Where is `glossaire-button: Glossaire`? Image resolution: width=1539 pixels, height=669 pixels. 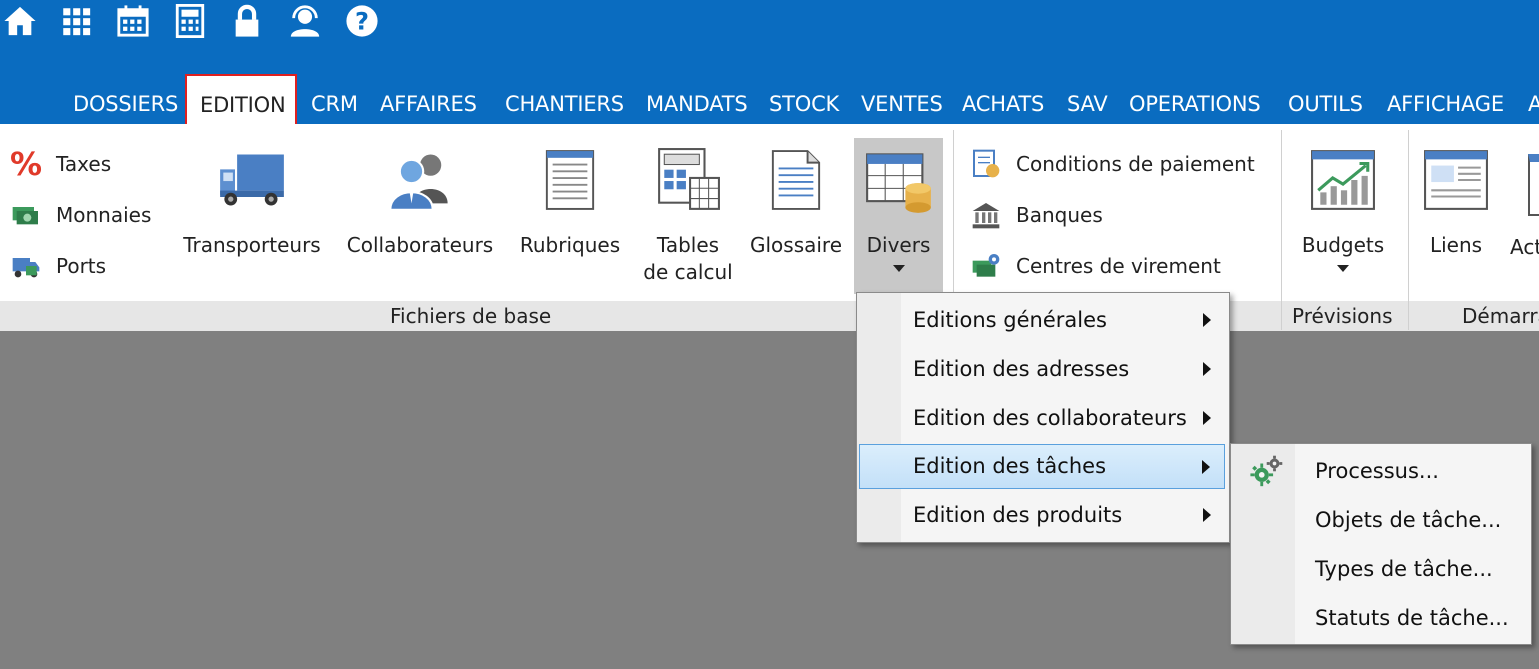 glossaire-button: Glossaire is located at coordinates (796, 199).